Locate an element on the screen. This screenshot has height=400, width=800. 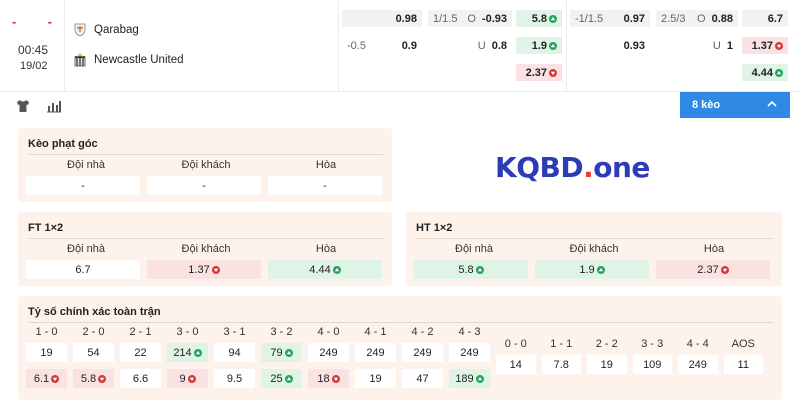
odds-value: 0.8 is located at coordinates (499, 45).